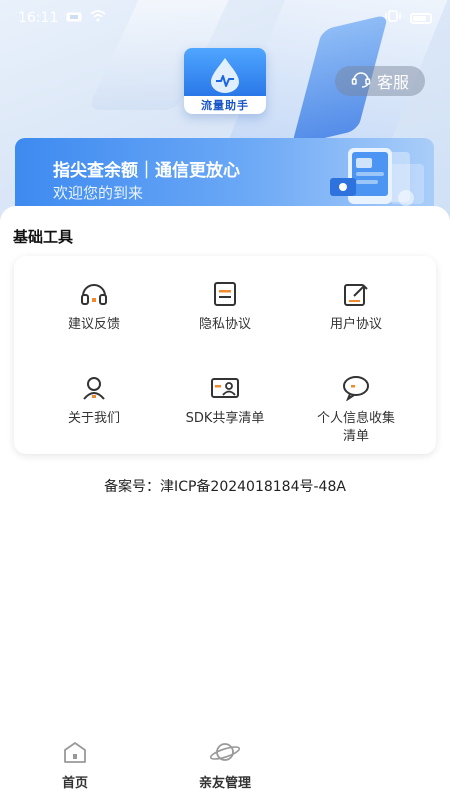 The width and height of the screenshot is (450, 800). I want to click on tool-user-agreement: 用户协议, so click(356, 307).